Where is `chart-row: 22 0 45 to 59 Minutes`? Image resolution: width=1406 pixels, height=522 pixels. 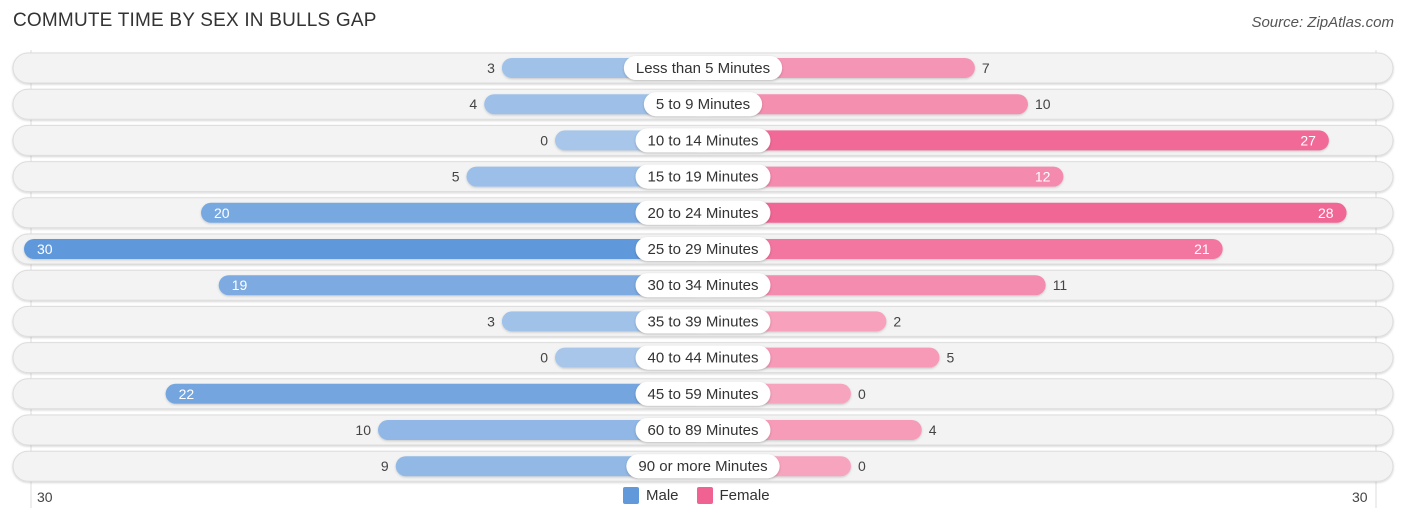 chart-row: 22 0 45 to 59 Minutes is located at coordinates (703, 394).